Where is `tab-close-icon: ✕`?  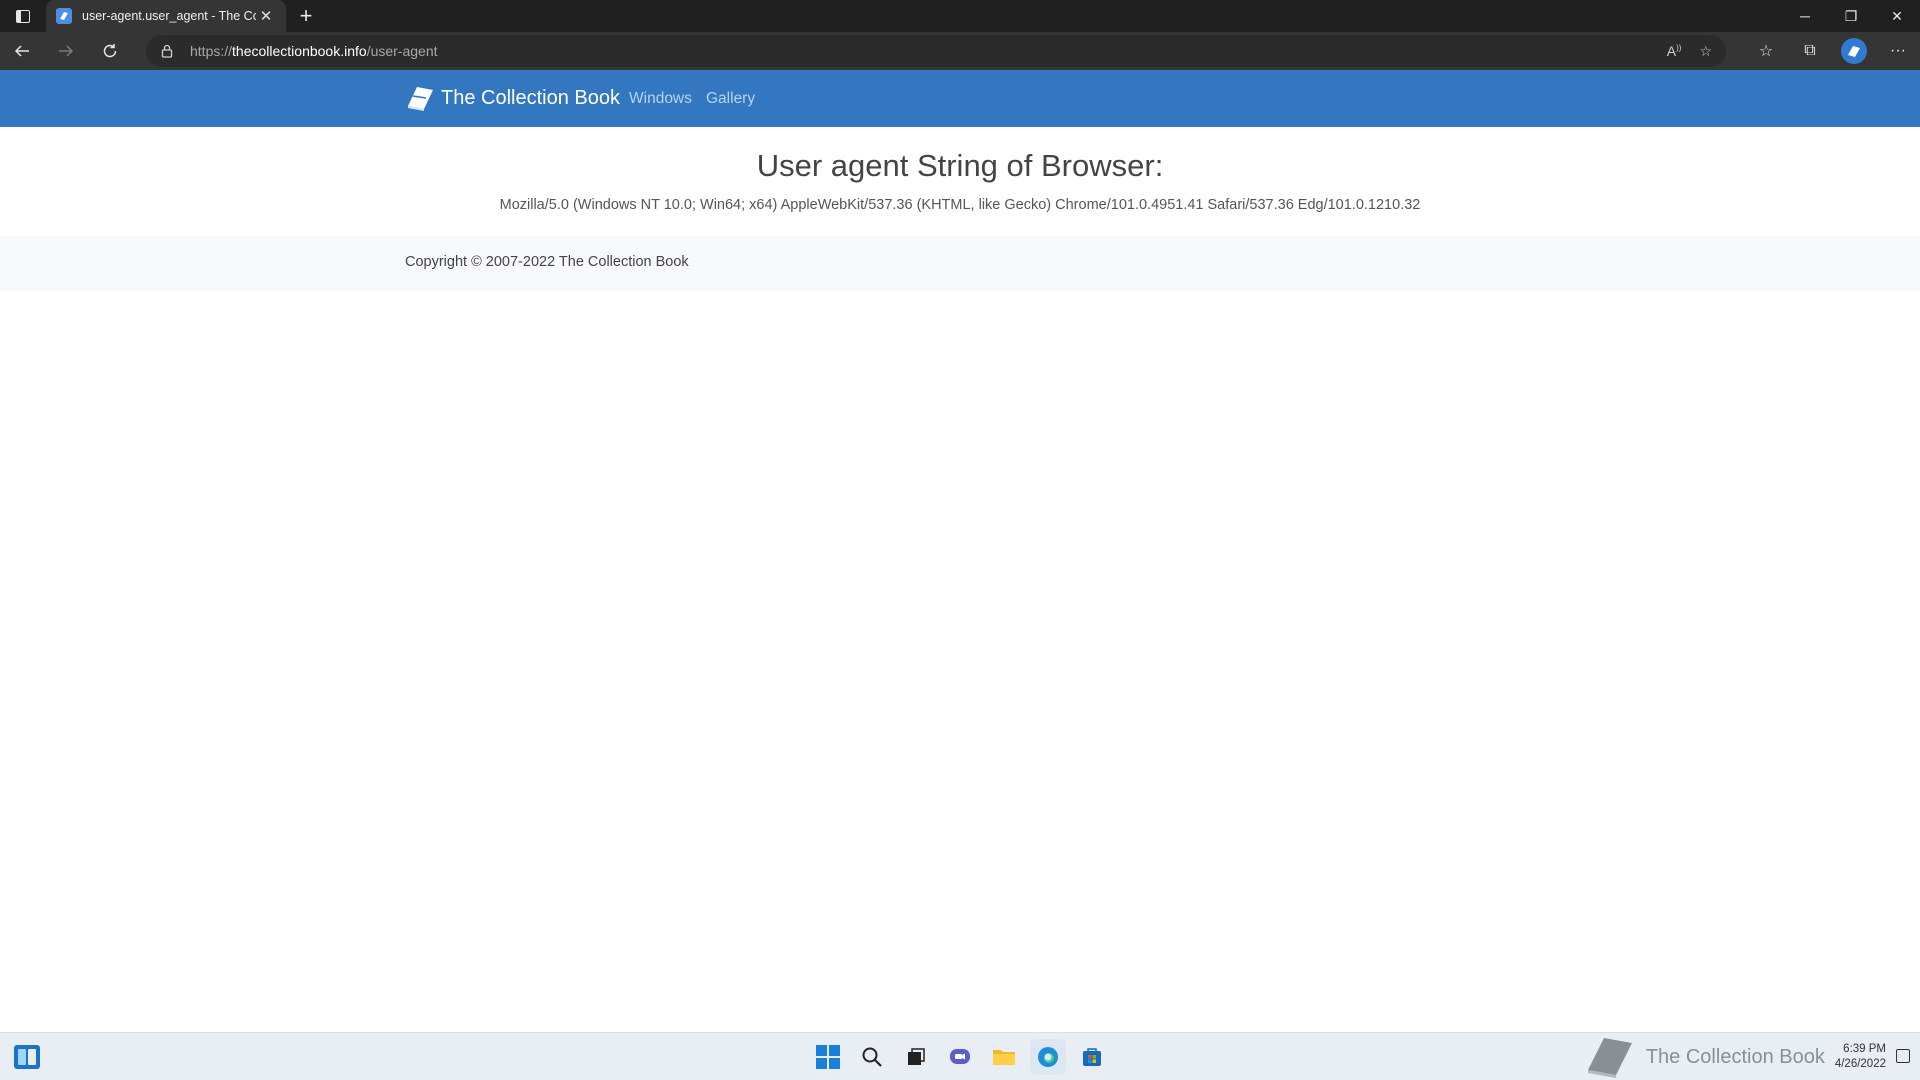
tab-close-icon: ✕ is located at coordinates (266, 16).